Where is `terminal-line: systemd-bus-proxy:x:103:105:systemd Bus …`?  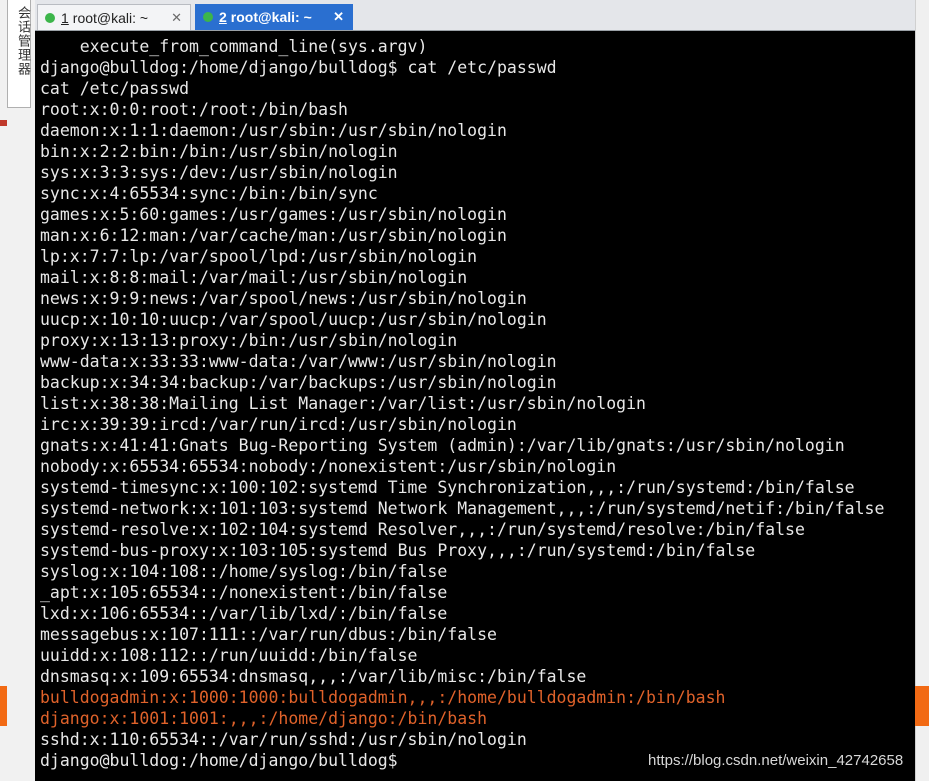 terminal-line: systemd-bus-proxy:x:103:105:systemd Bus … is located at coordinates (398, 550).